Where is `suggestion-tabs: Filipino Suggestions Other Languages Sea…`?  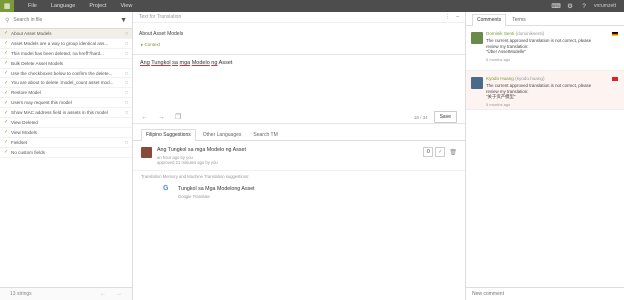 suggestion-tabs: Filipino Suggestions Other Languages Sea… is located at coordinates (299, 134).